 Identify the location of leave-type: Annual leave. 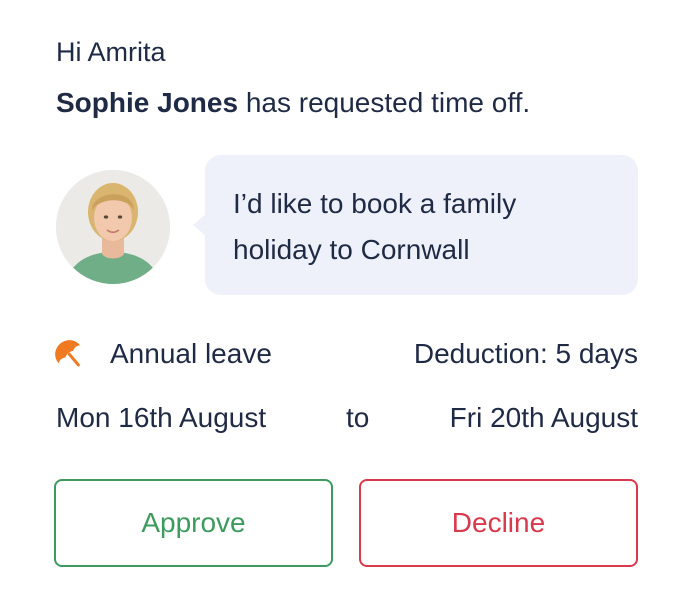
(191, 353).